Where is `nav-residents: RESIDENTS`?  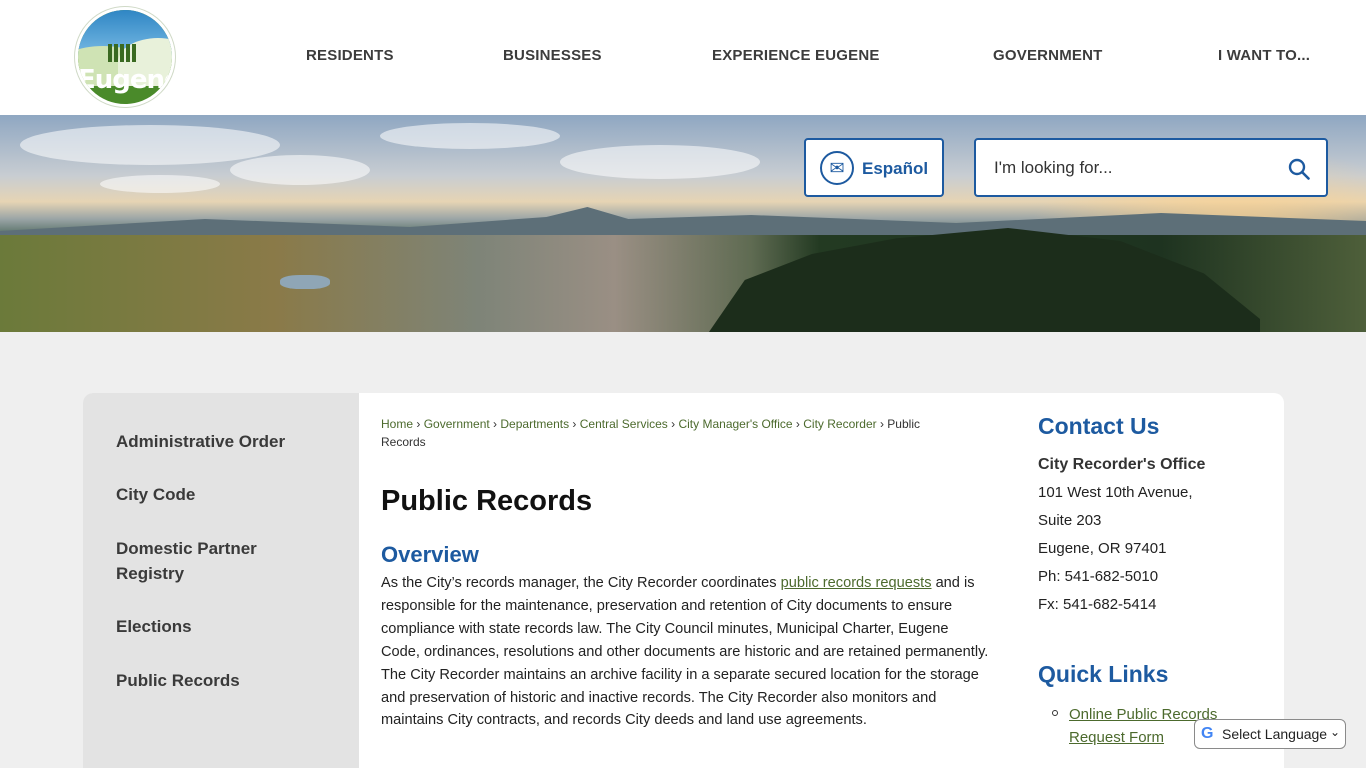 nav-residents: RESIDENTS is located at coordinates (350, 57).